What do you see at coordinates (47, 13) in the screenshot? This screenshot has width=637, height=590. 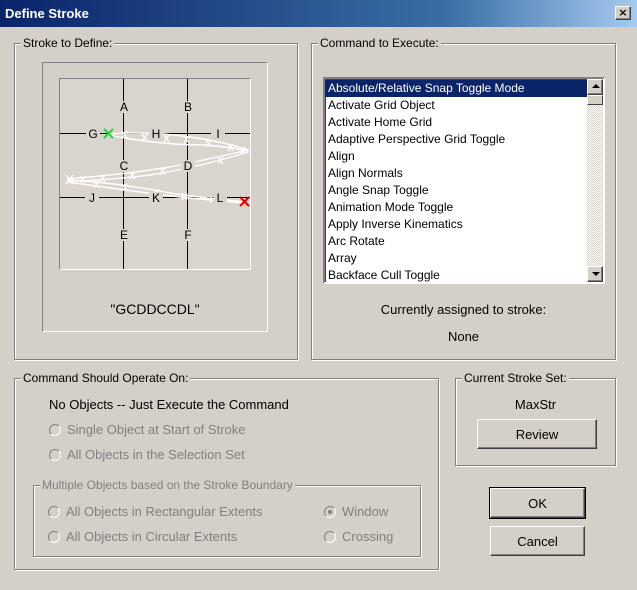 I see `window-title: Define Stroke` at bounding box center [47, 13].